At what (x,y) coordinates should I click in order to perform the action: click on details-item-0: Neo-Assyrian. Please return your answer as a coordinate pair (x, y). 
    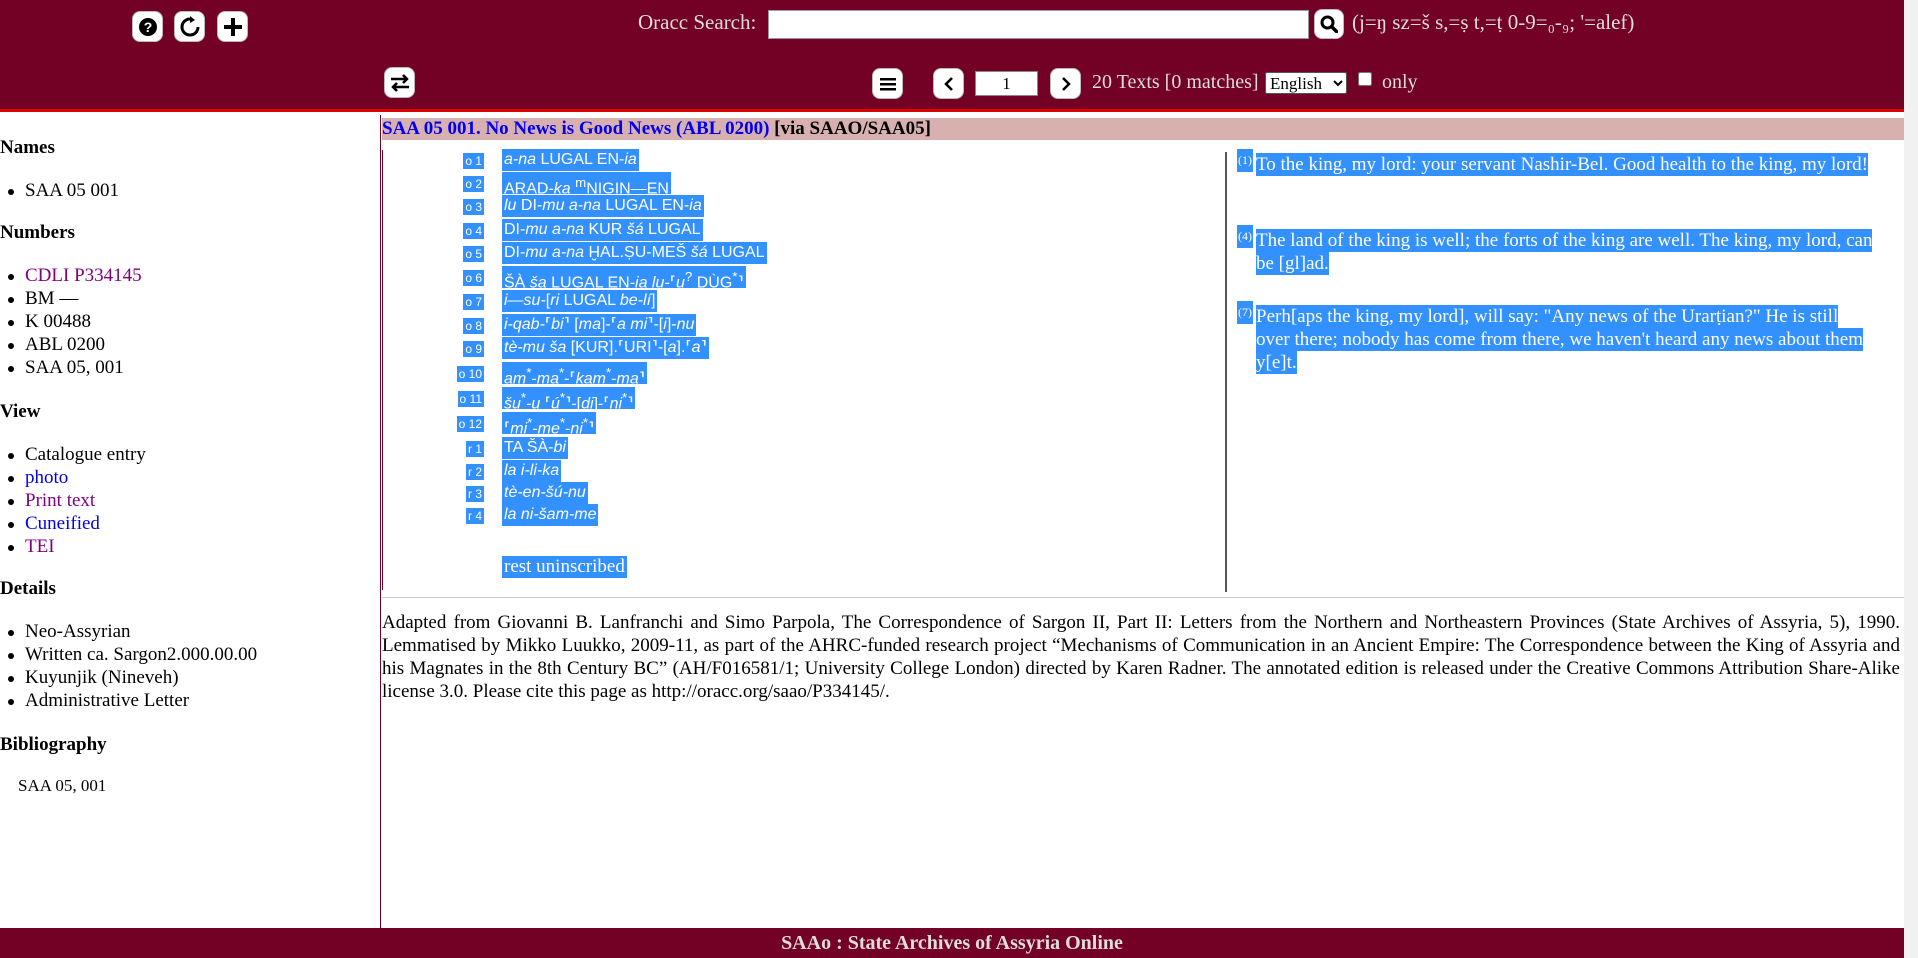
    Looking at the image, I should click on (69, 631).